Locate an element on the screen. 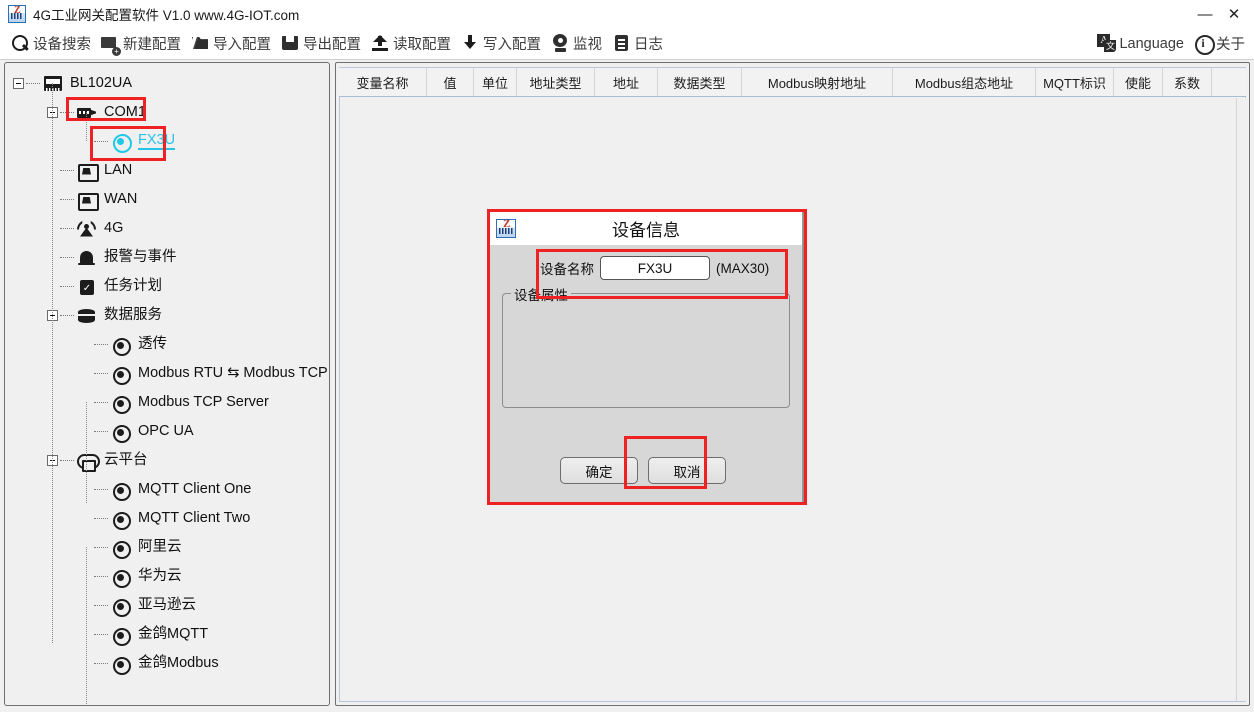  tree-node-label: 4G is located at coordinates (114, 228).